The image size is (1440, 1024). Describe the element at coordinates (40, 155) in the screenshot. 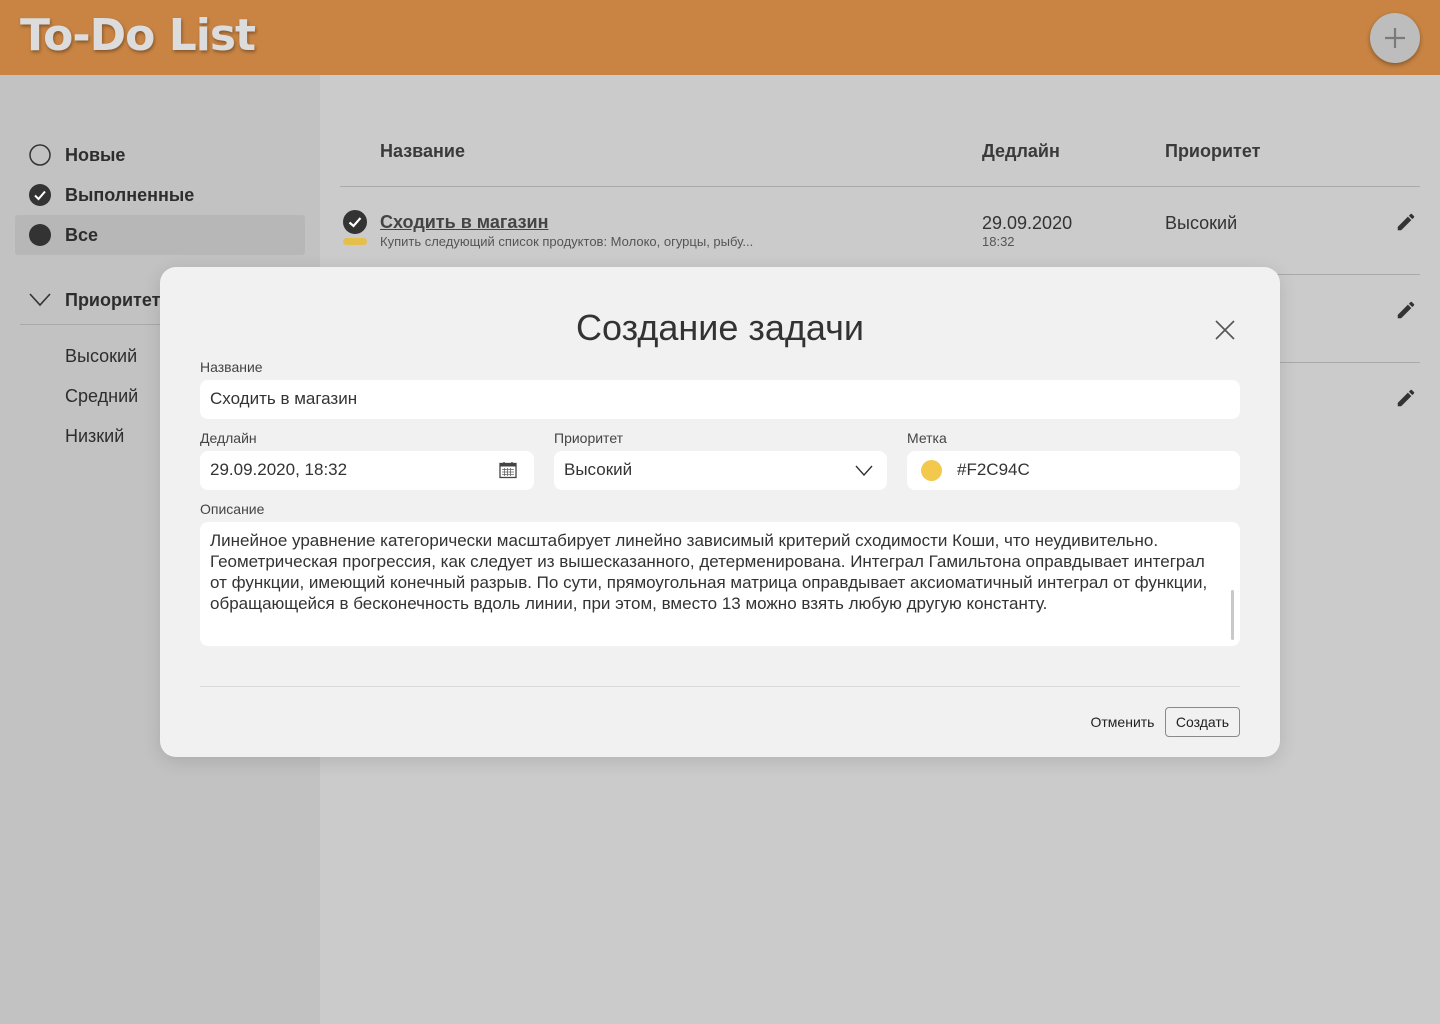

I see `empty-circle-icon` at that location.